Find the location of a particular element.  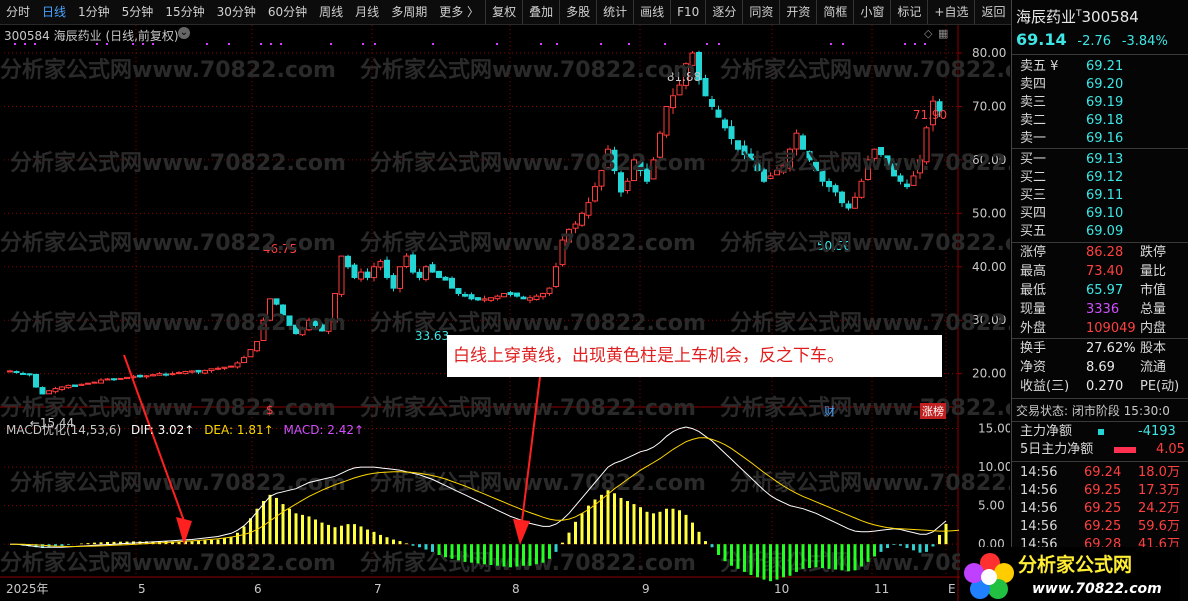

adjust-button: 复权 is located at coordinates (503, 12).